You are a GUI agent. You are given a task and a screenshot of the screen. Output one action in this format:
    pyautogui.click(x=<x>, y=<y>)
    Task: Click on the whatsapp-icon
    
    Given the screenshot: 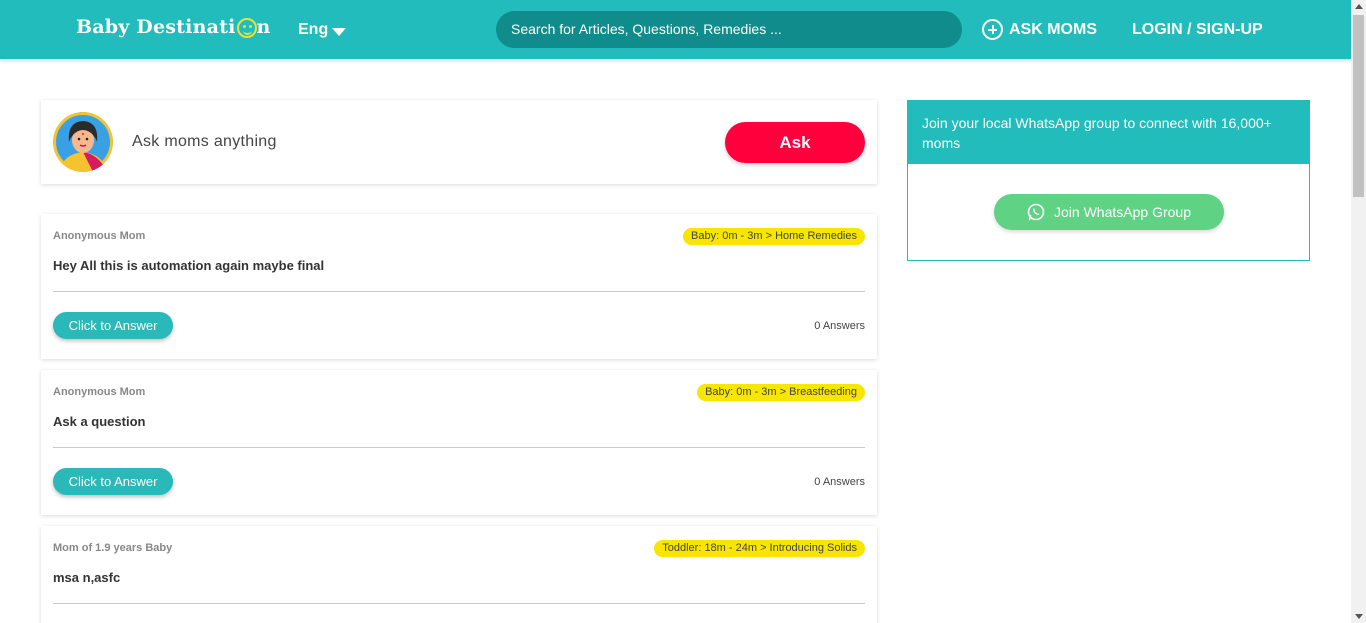 What is the action you would take?
    pyautogui.click(x=1036, y=212)
    